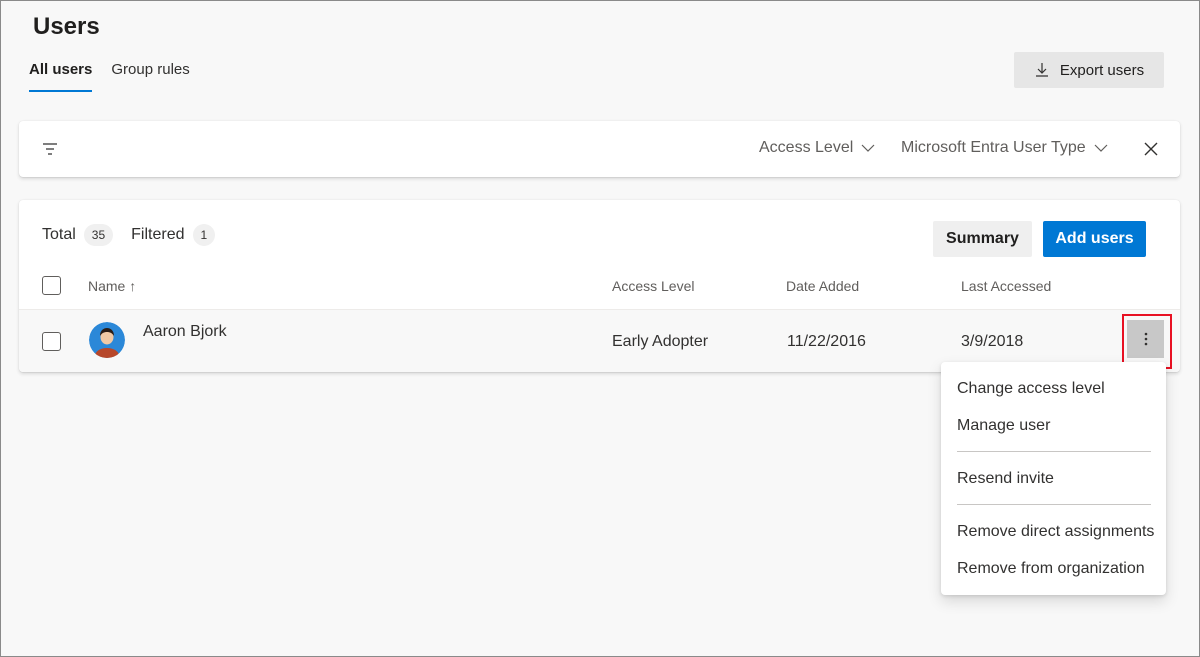  I want to click on tab-bar: All users Group rules, so click(109, 76).